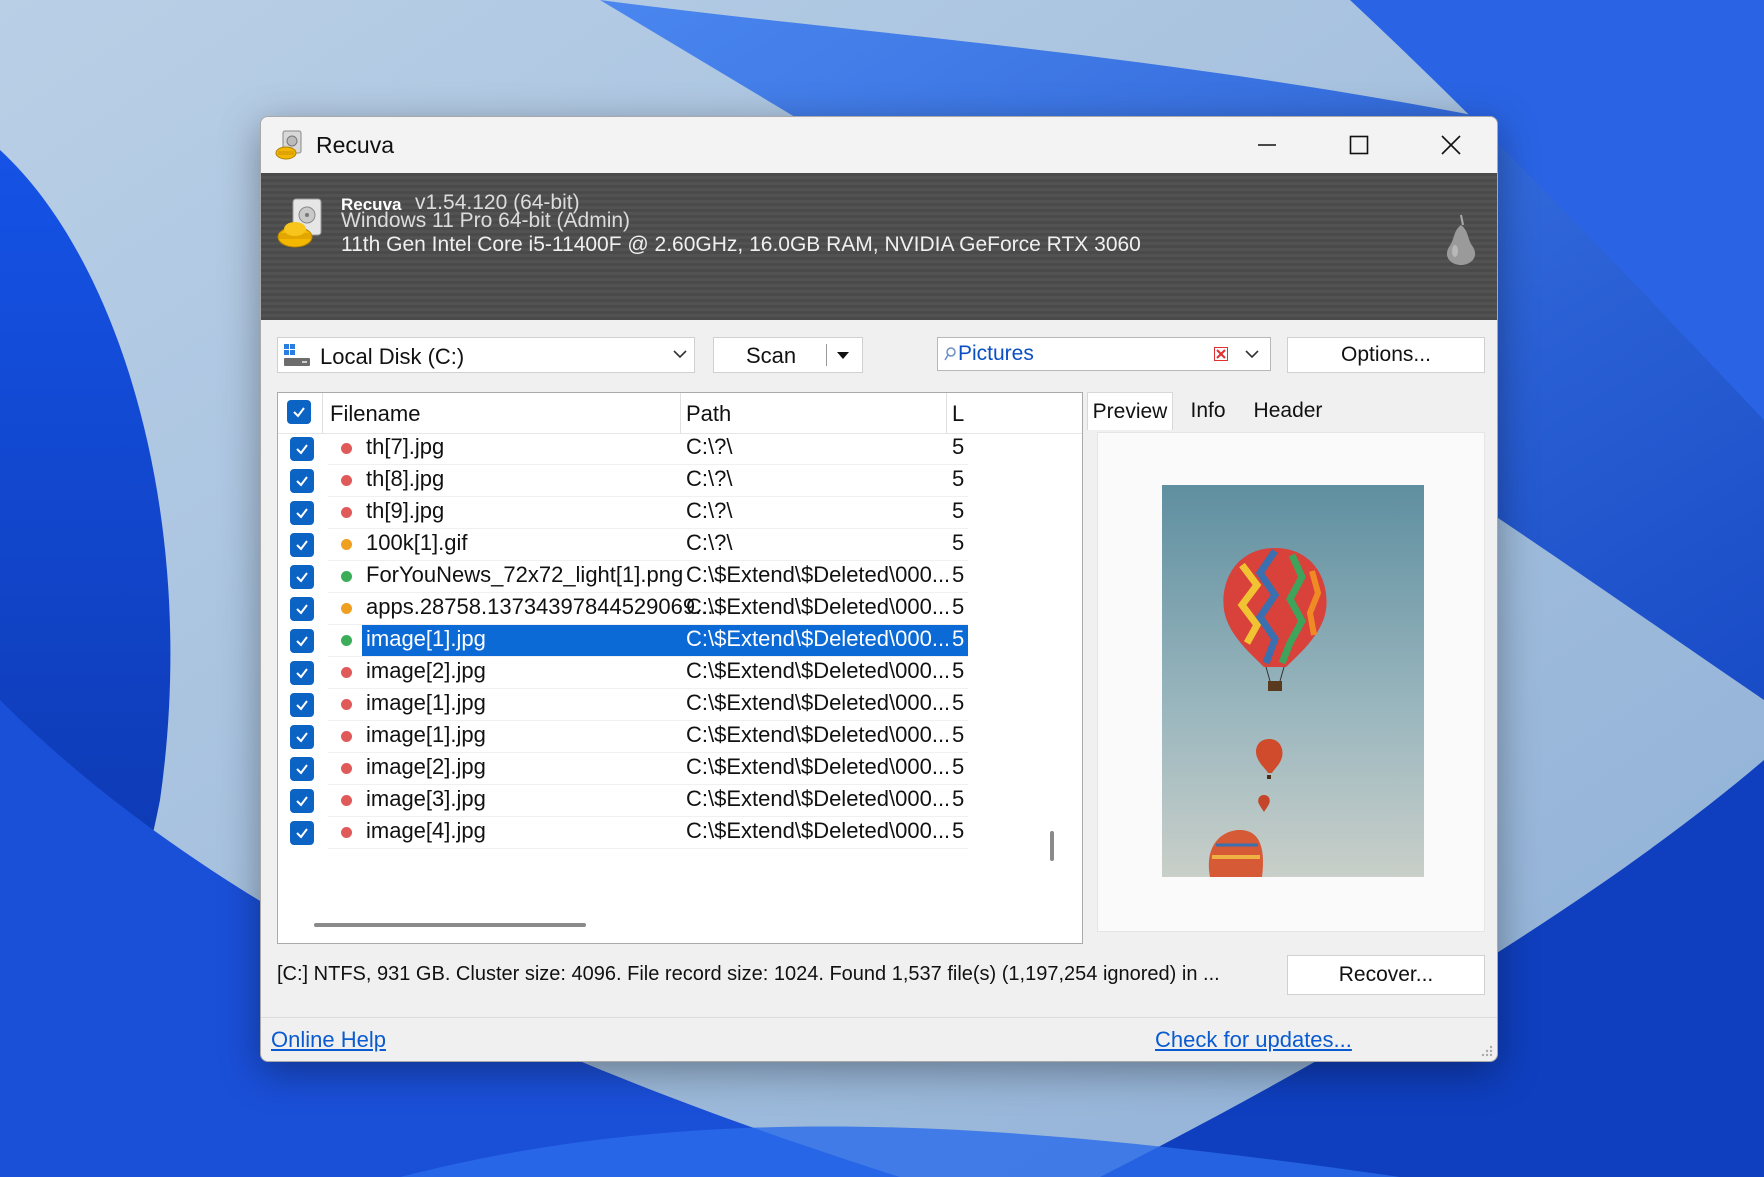  Describe the element at coordinates (648, 848) in the screenshot. I see `row-divider` at that location.